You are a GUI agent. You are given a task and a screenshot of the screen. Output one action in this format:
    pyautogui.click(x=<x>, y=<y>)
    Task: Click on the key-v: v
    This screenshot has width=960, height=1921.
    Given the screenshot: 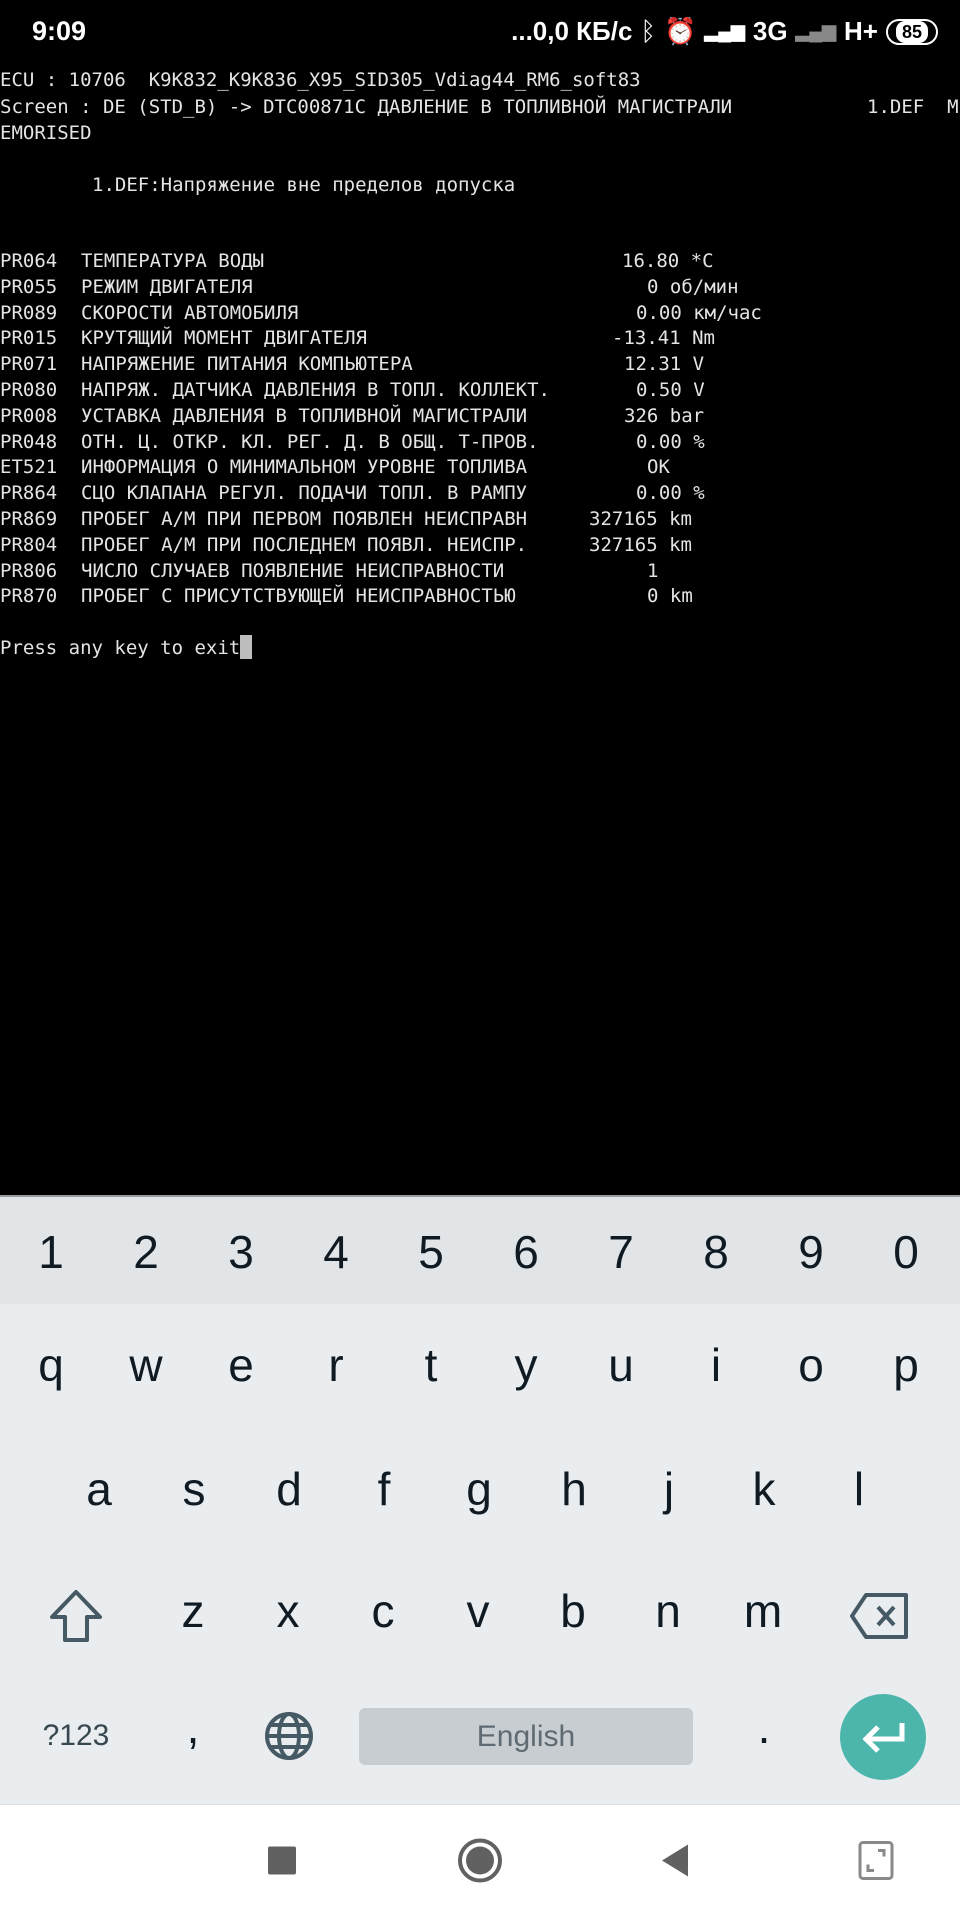 What is the action you would take?
    pyautogui.click(x=478, y=1611)
    